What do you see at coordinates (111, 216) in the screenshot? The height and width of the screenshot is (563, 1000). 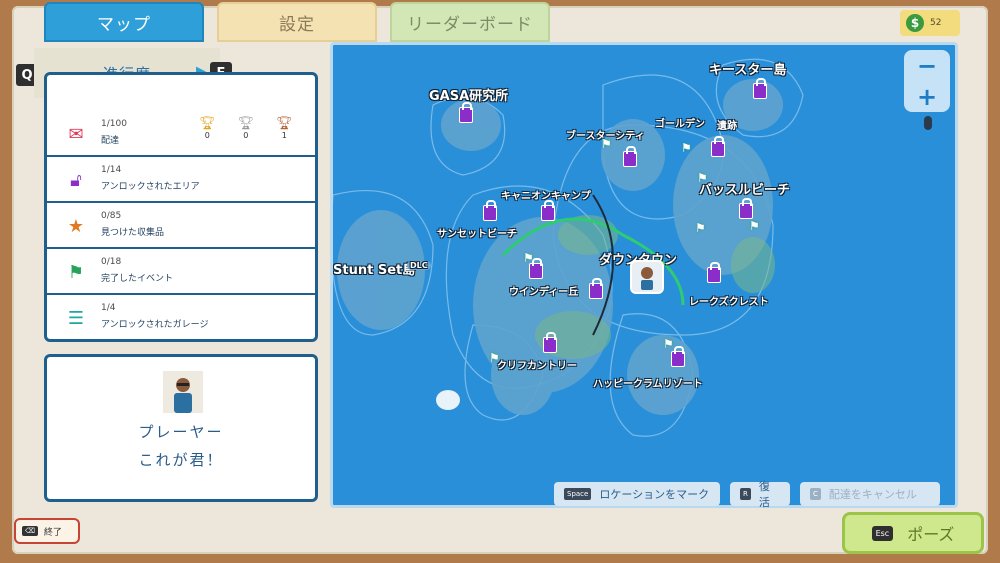 I see `stat-count: 0/85` at bounding box center [111, 216].